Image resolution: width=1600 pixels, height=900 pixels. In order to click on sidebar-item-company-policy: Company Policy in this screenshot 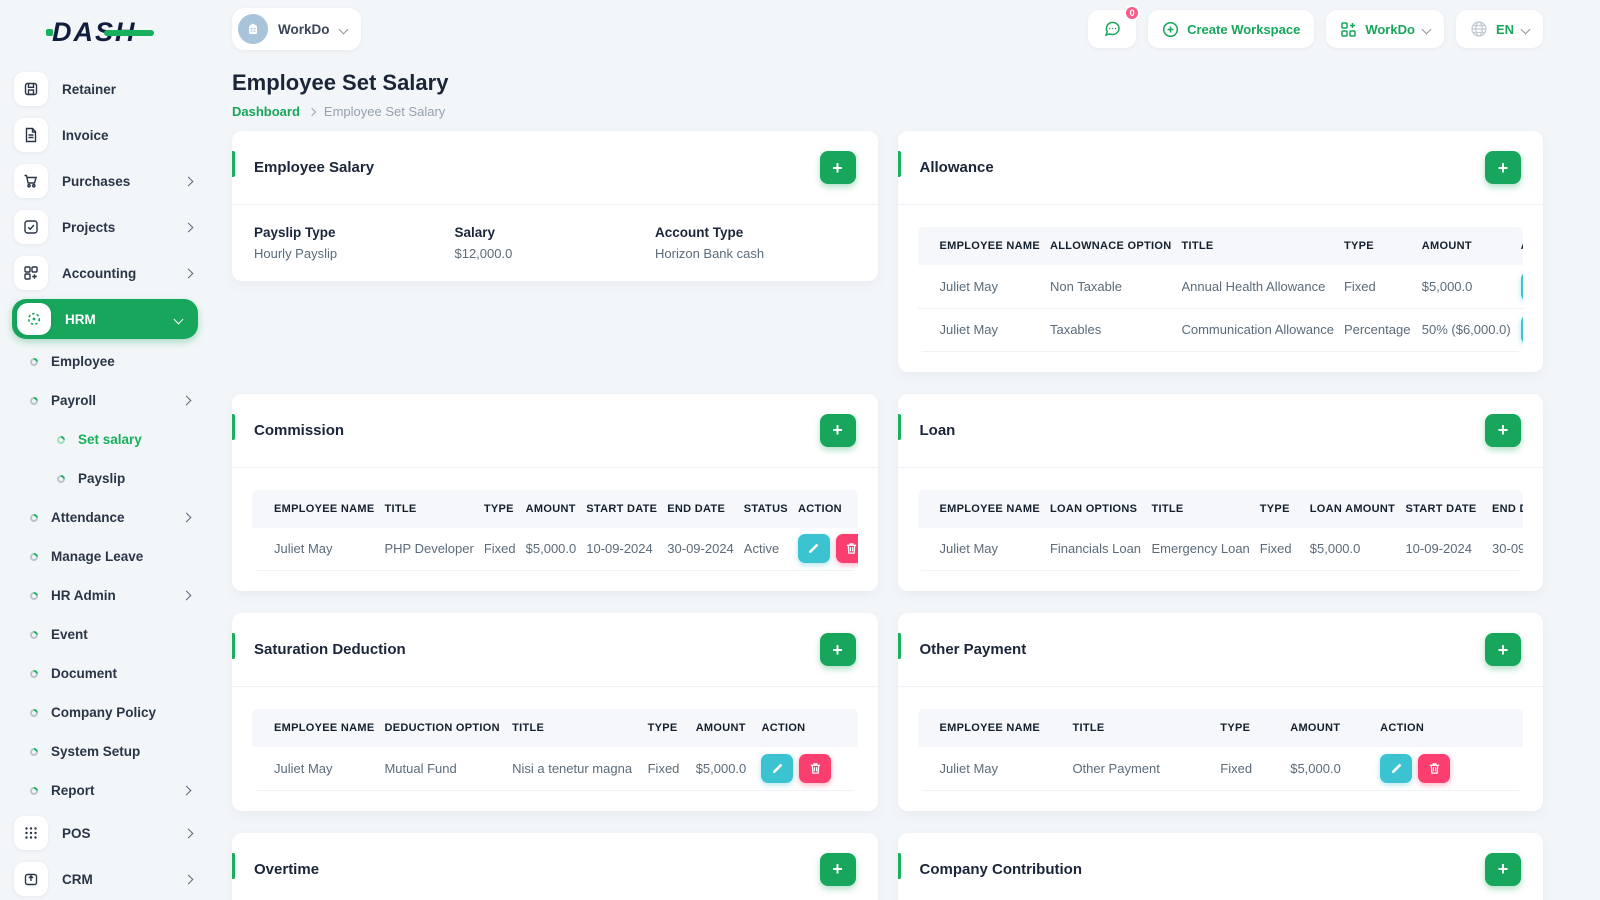, I will do `click(105, 712)`.